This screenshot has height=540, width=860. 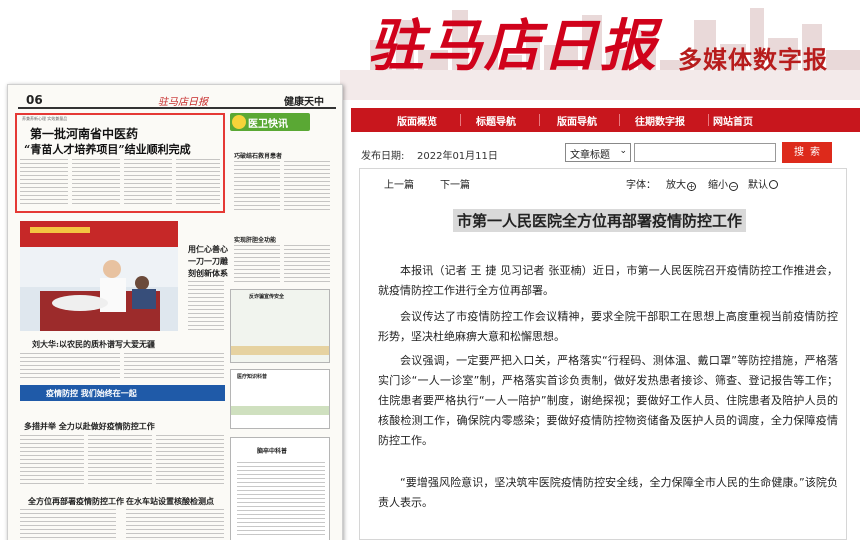 I want to click on promo-box: 脑卒中科普, so click(x=280, y=488).